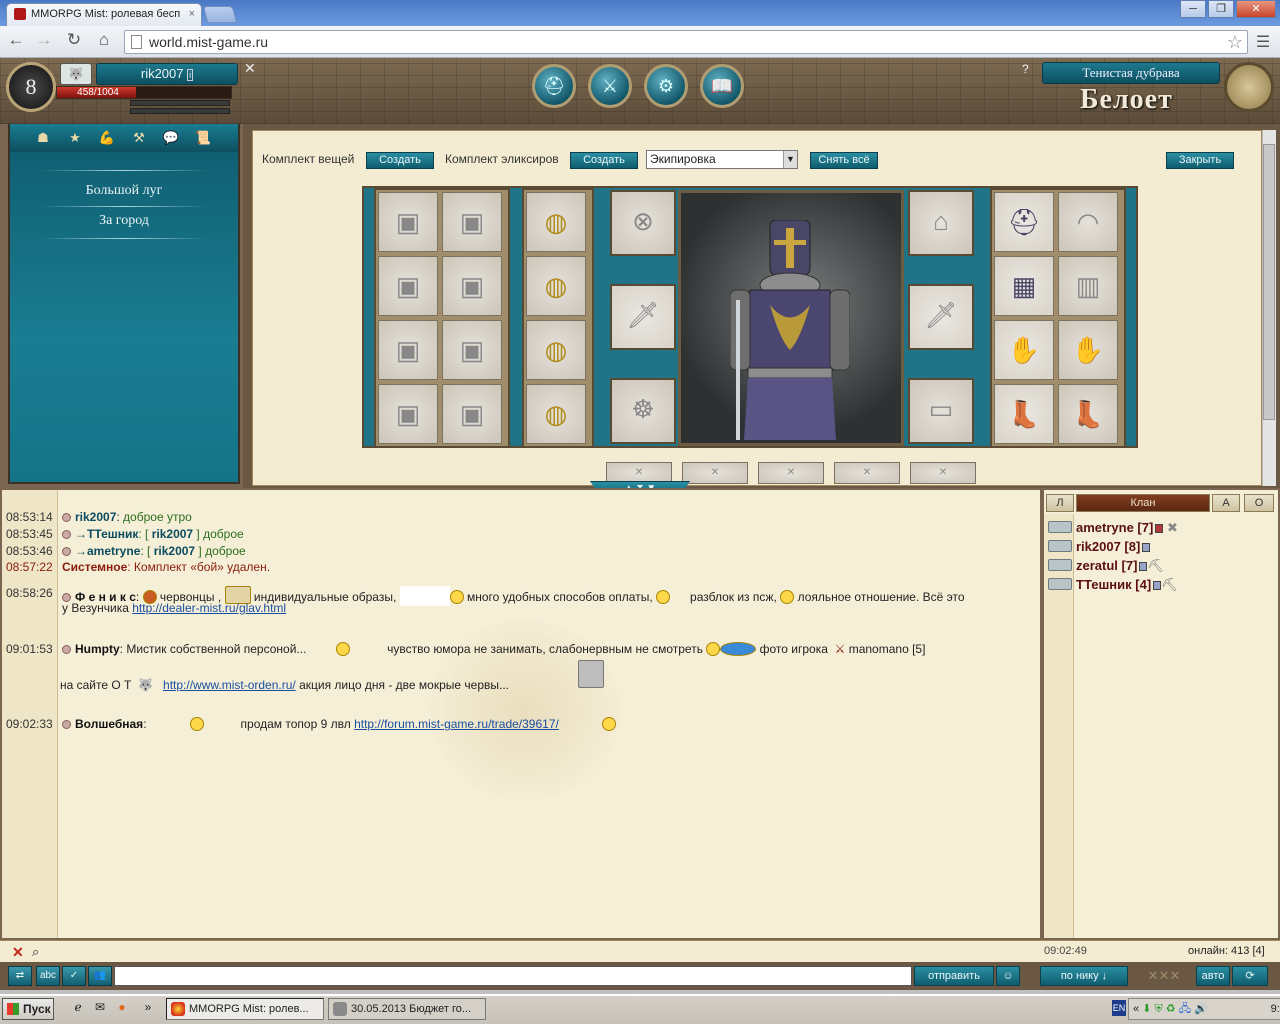 The width and height of the screenshot is (1280, 1024). Describe the element at coordinates (722, 159) in the screenshot. I see `set-select: Экипировка ▼` at that location.